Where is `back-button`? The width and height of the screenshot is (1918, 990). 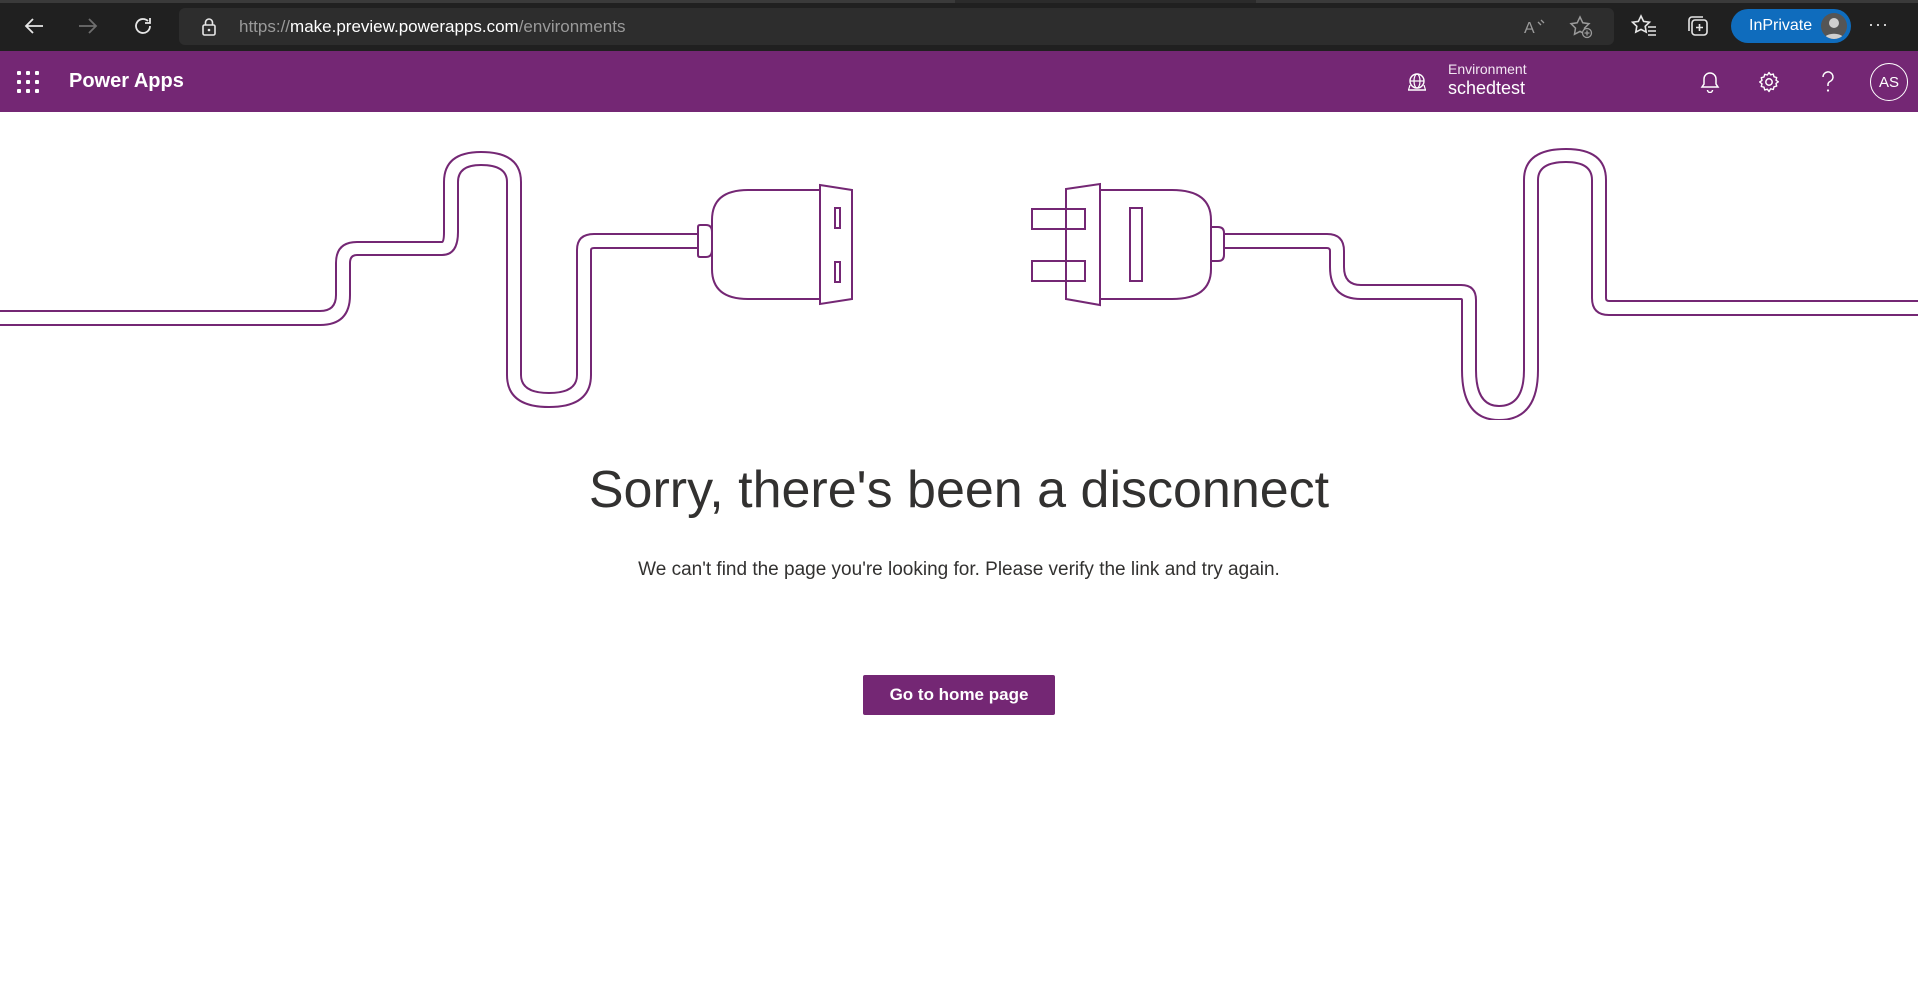
back-button is located at coordinates (34, 26).